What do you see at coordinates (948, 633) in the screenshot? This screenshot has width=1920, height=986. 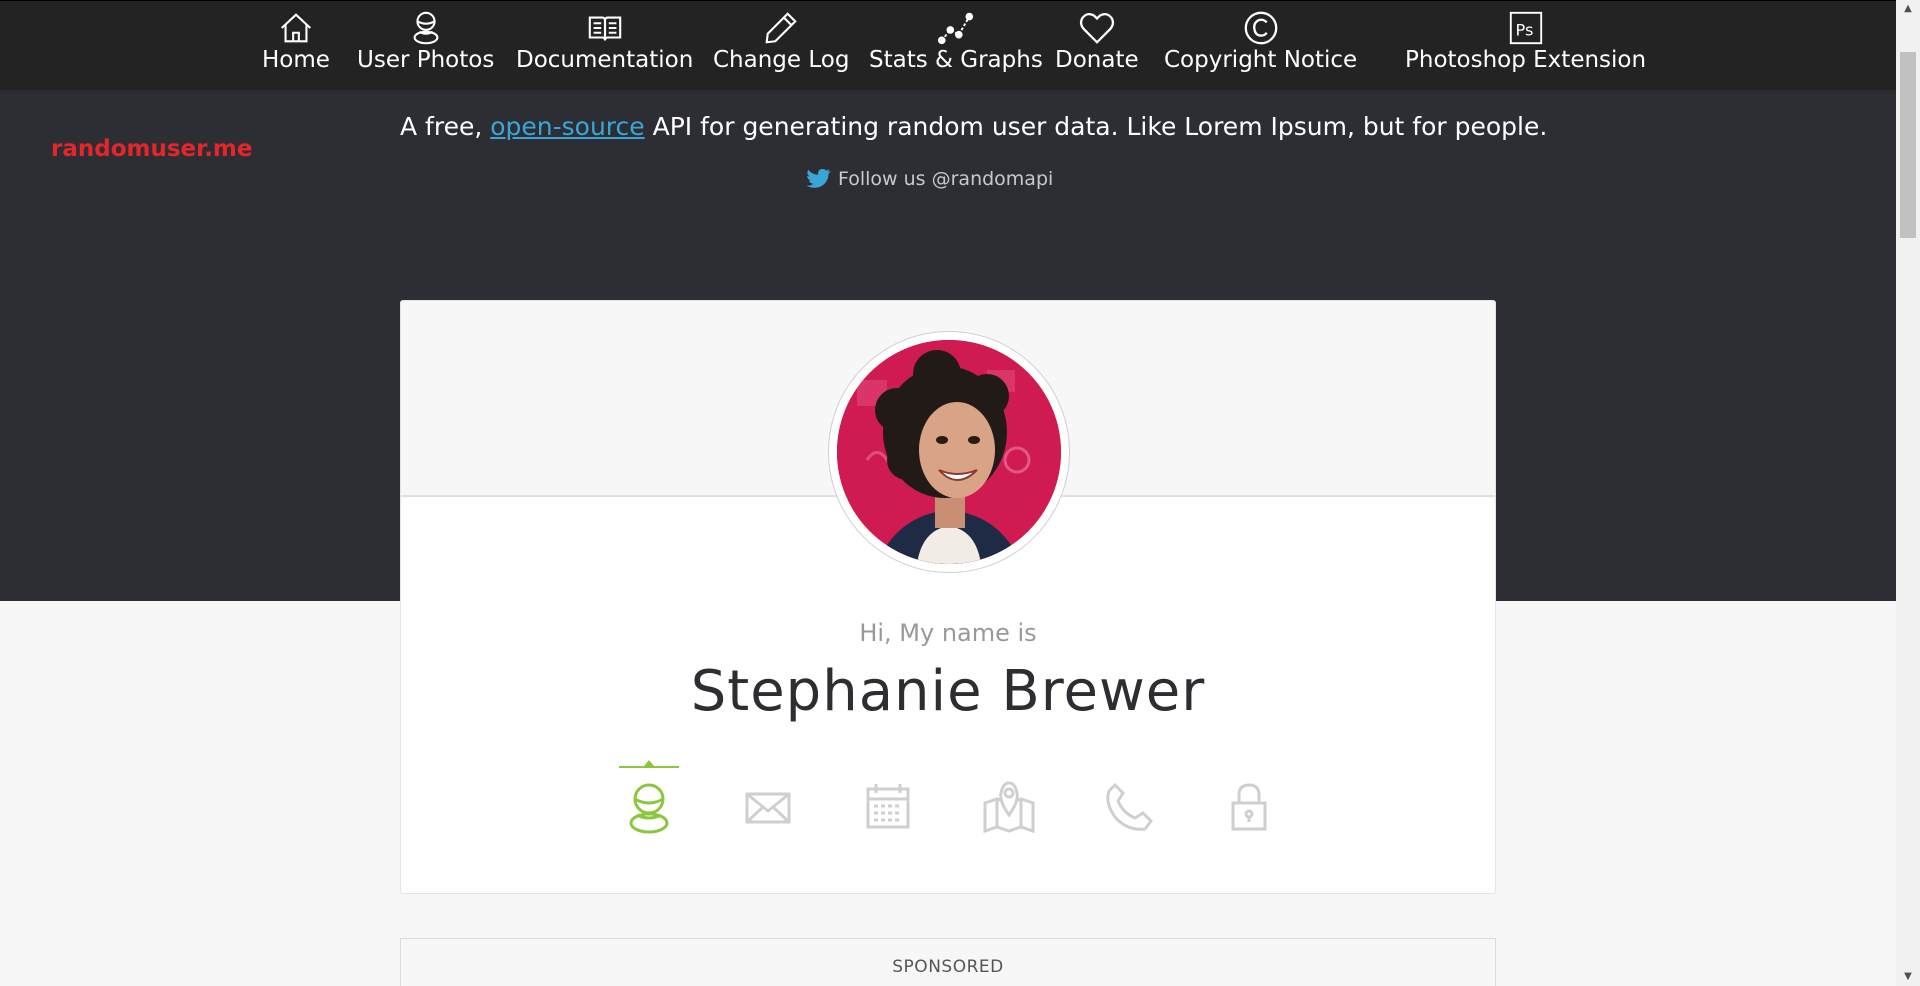 I see `greeting-label: Hi, My name is` at bounding box center [948, 633].